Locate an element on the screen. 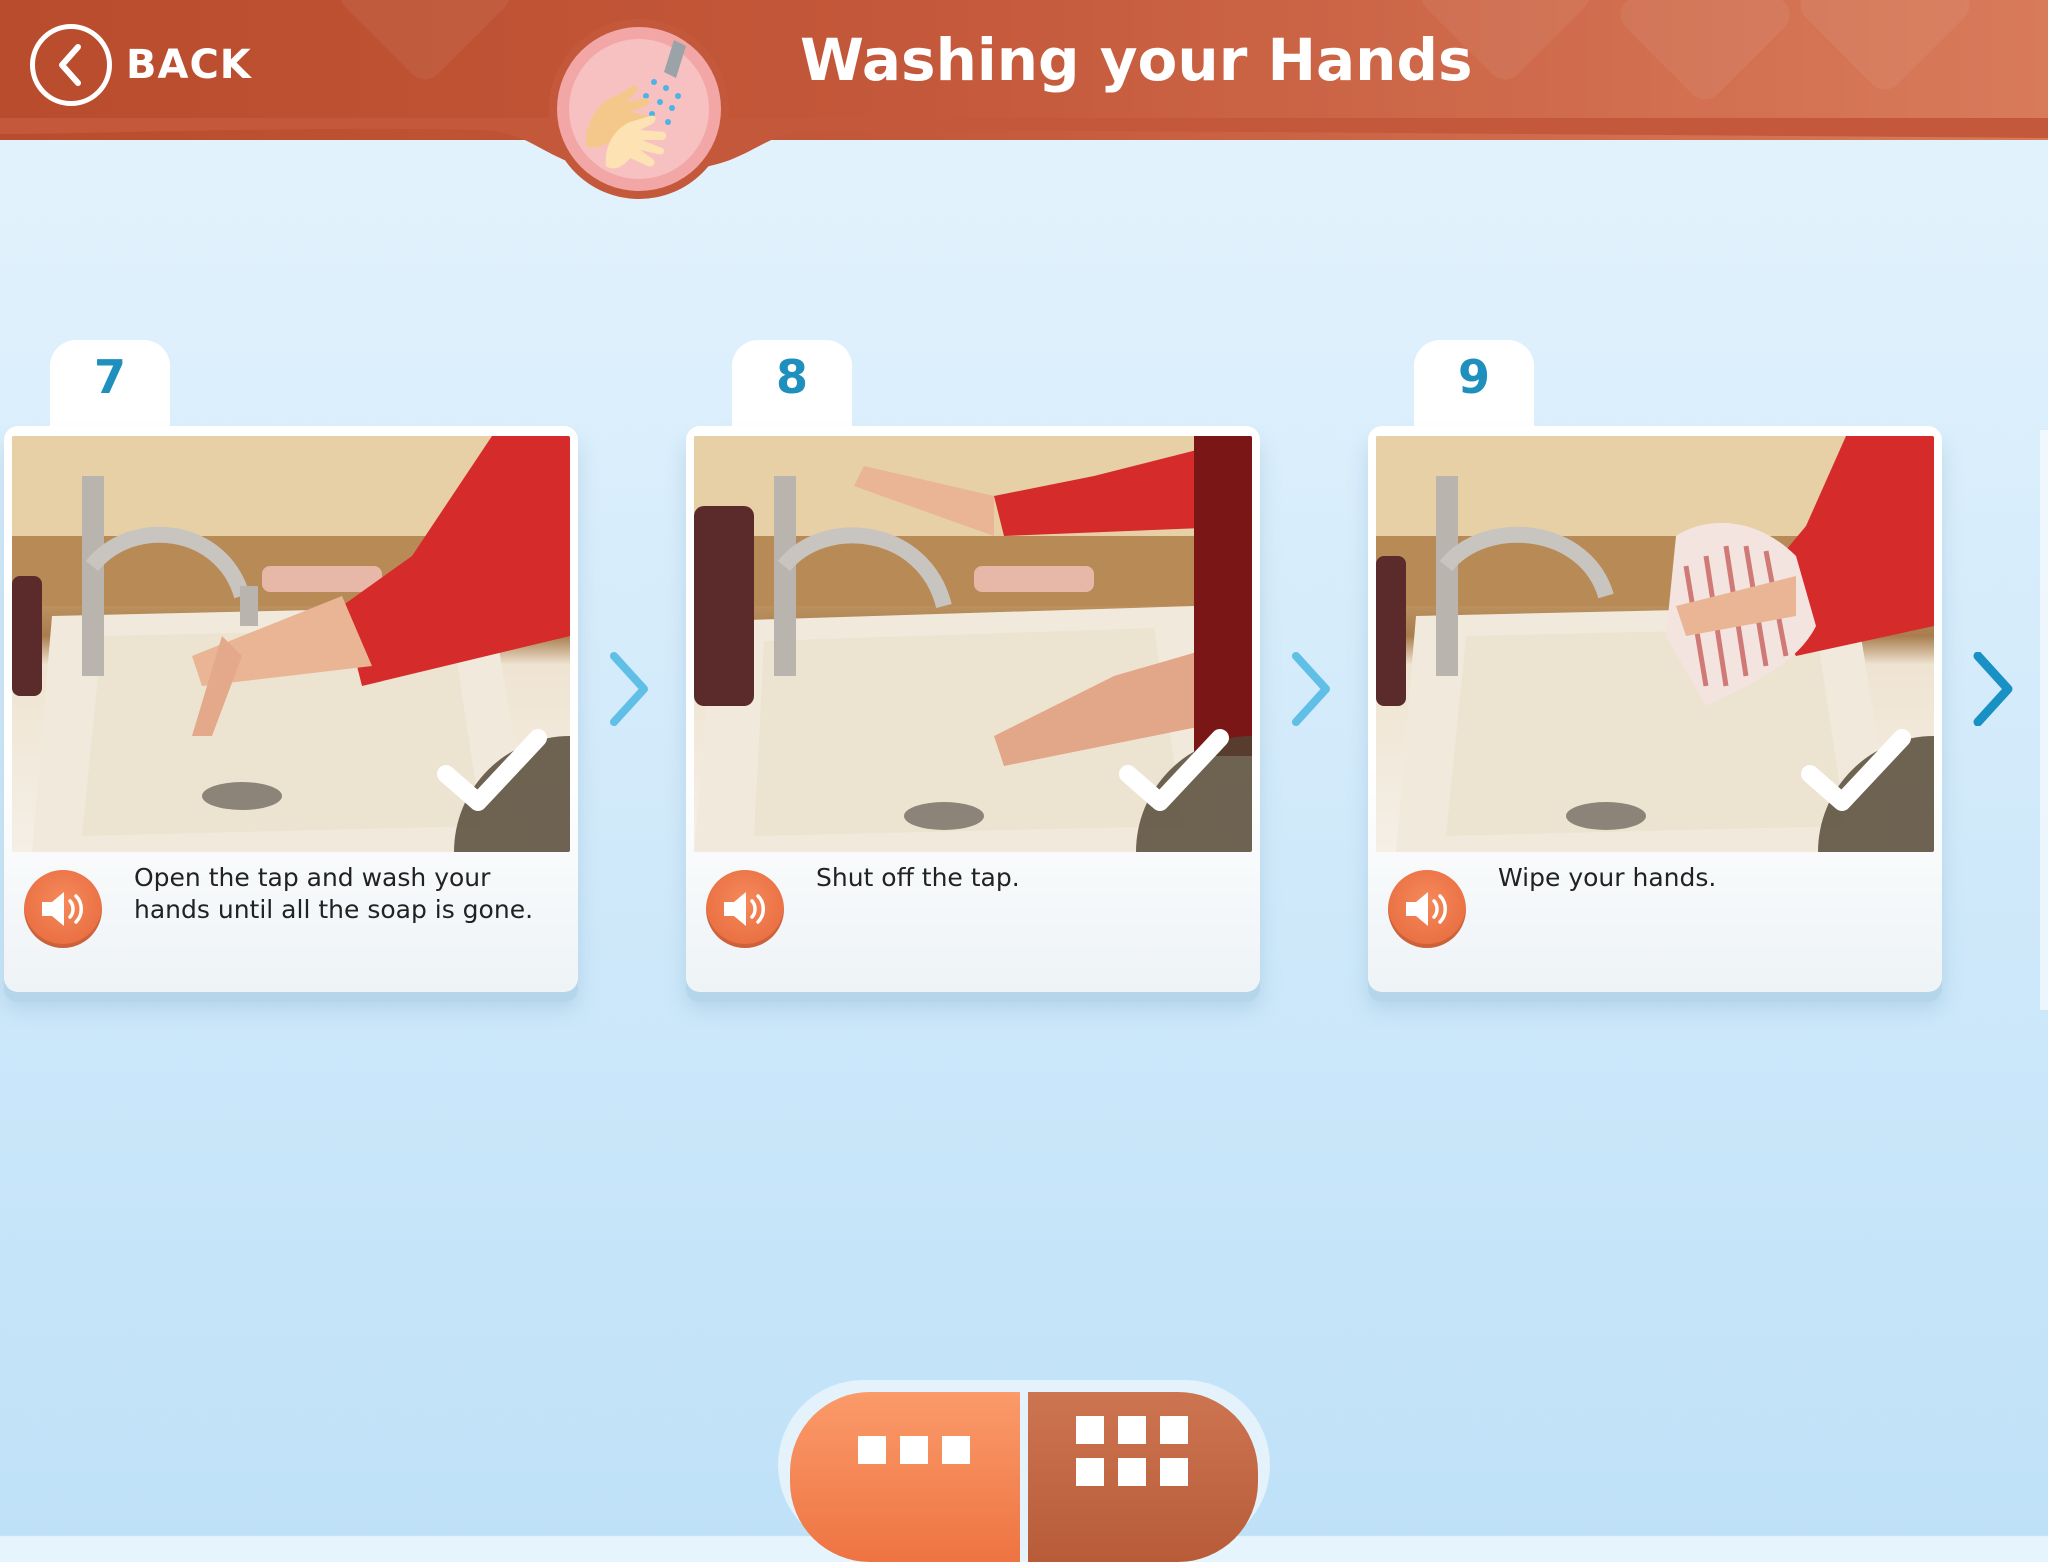 Image resolution: width=2048 pixels, height=1562 pixels. back-label: BACK is located at coordinates (189, 65).